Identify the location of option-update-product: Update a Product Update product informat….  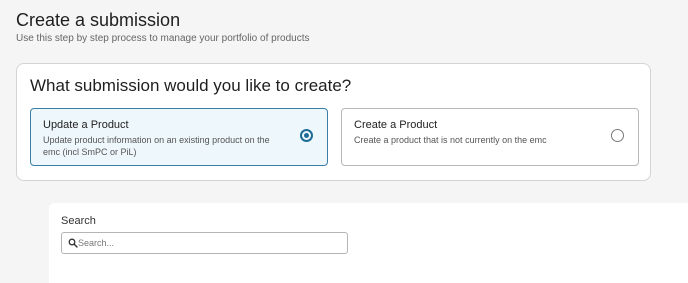
(179, 137).